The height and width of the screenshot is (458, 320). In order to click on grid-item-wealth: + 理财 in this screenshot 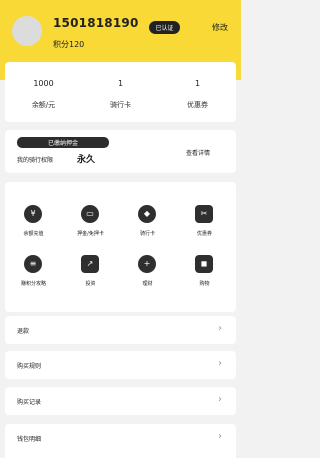, I will do `click(147, 275)`.